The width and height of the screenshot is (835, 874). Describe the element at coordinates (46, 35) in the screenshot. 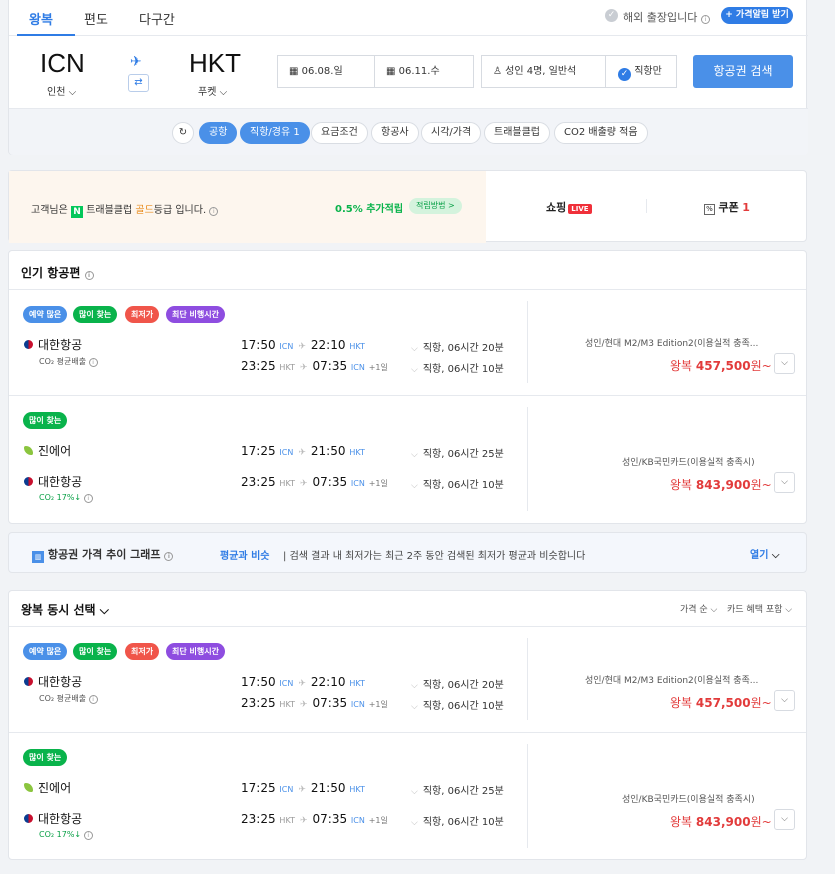

I see `active-tab-indicator` at that location.